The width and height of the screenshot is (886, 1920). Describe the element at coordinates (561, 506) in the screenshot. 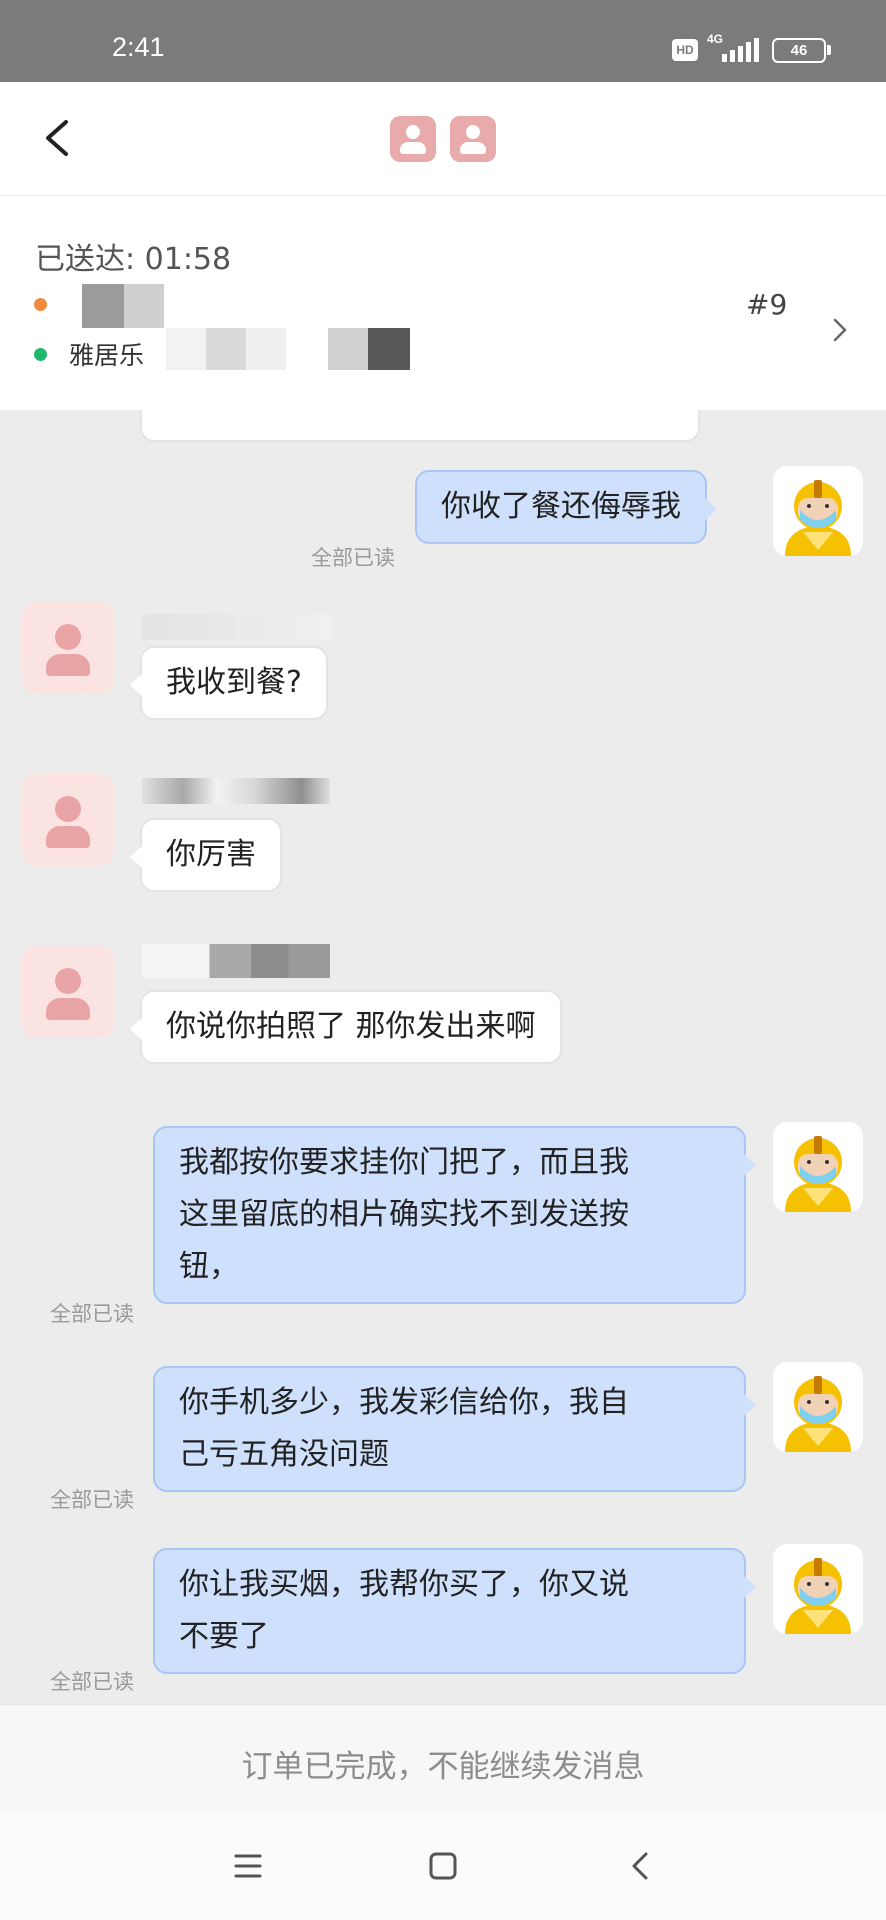

I see `message-text: 你收了餐还侮辱我` at that location.